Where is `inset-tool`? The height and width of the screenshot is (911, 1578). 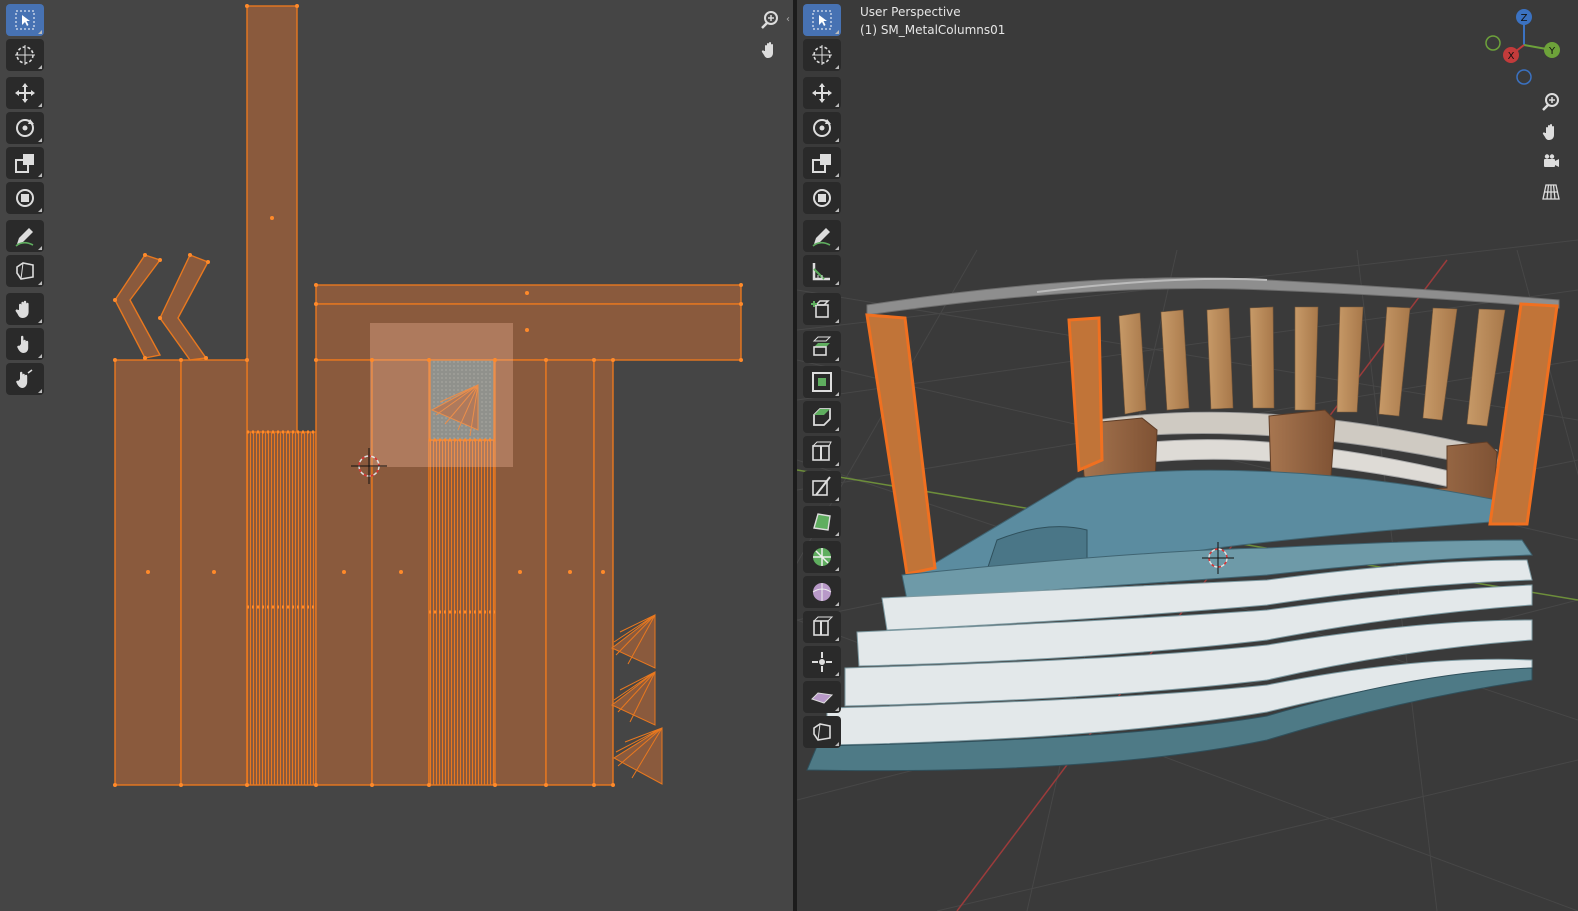 inset-tool is located at coordinates (822, 382).